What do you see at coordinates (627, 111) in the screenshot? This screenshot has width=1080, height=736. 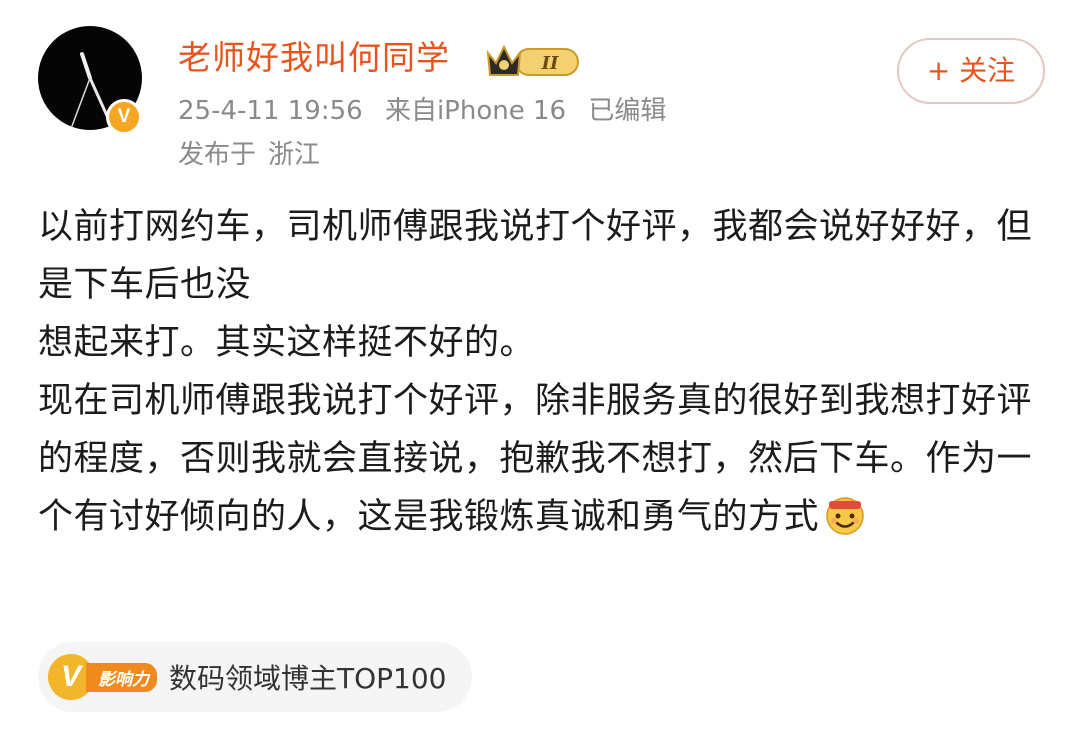 I see `edited-label: 已编辑` at bounding box center [627, 111].